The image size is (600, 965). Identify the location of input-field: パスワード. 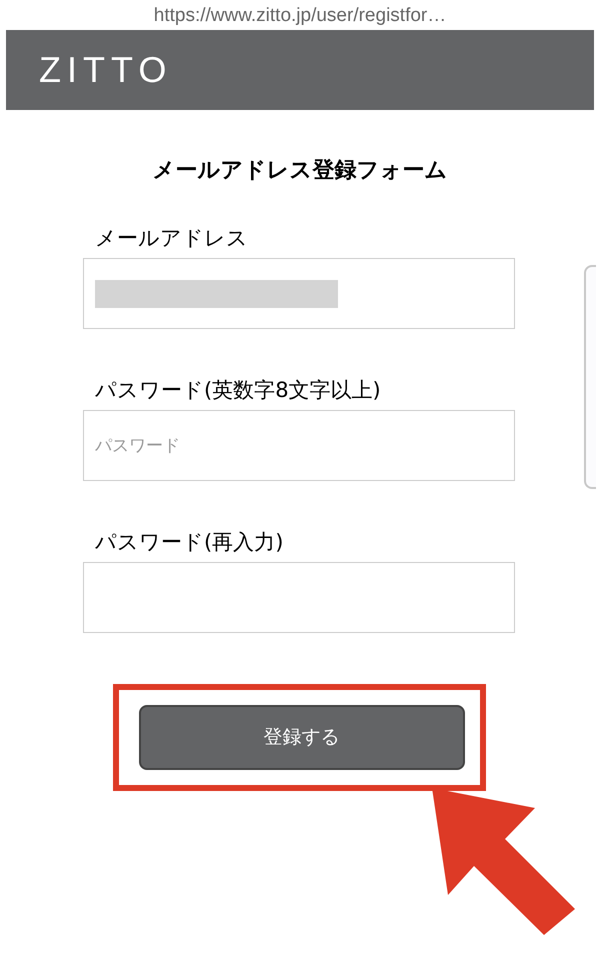
(299, 445).